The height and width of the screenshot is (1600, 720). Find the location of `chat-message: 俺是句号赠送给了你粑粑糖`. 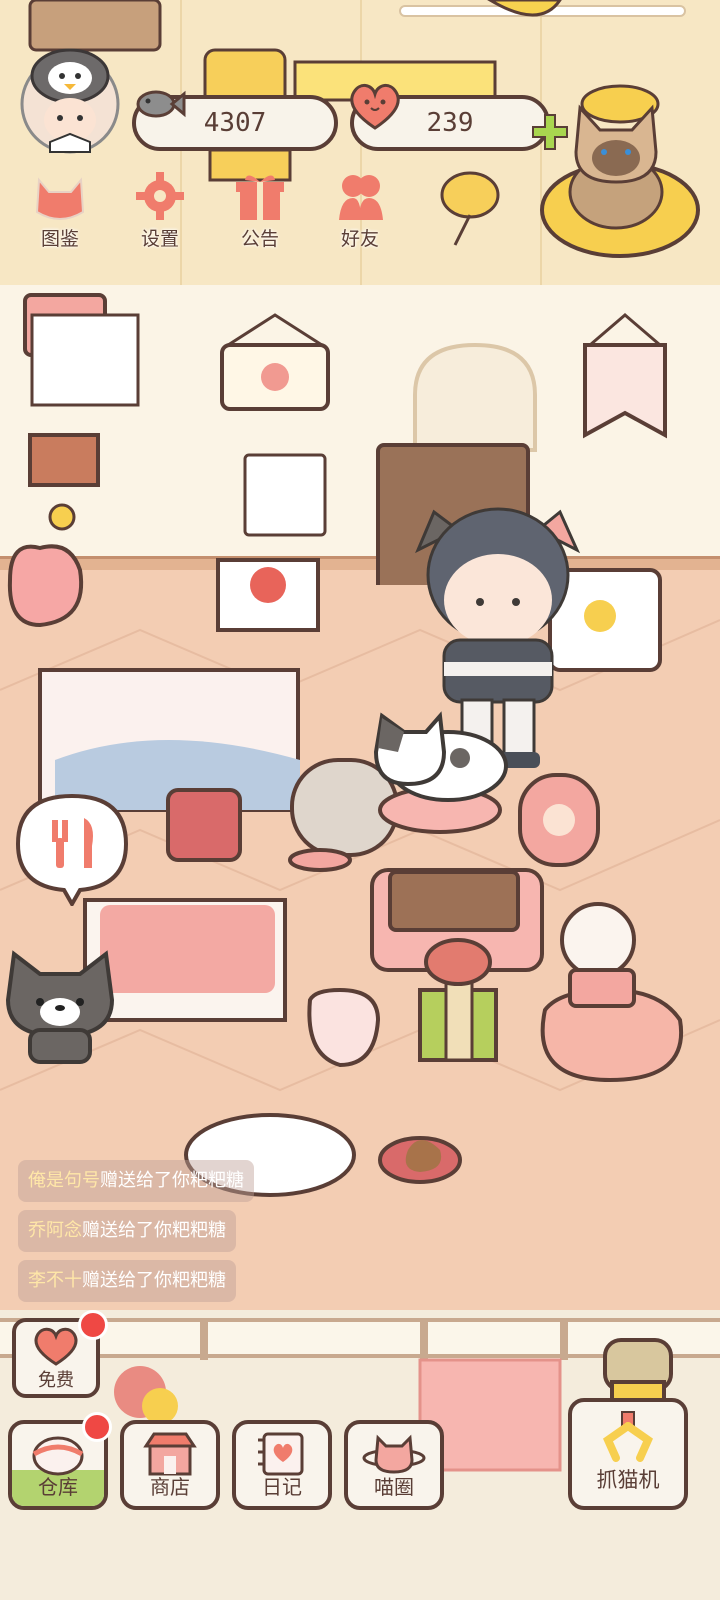

chat-message: 俺是句号赠送给了你粑粑糖 is located at coordinates (136, 1181).